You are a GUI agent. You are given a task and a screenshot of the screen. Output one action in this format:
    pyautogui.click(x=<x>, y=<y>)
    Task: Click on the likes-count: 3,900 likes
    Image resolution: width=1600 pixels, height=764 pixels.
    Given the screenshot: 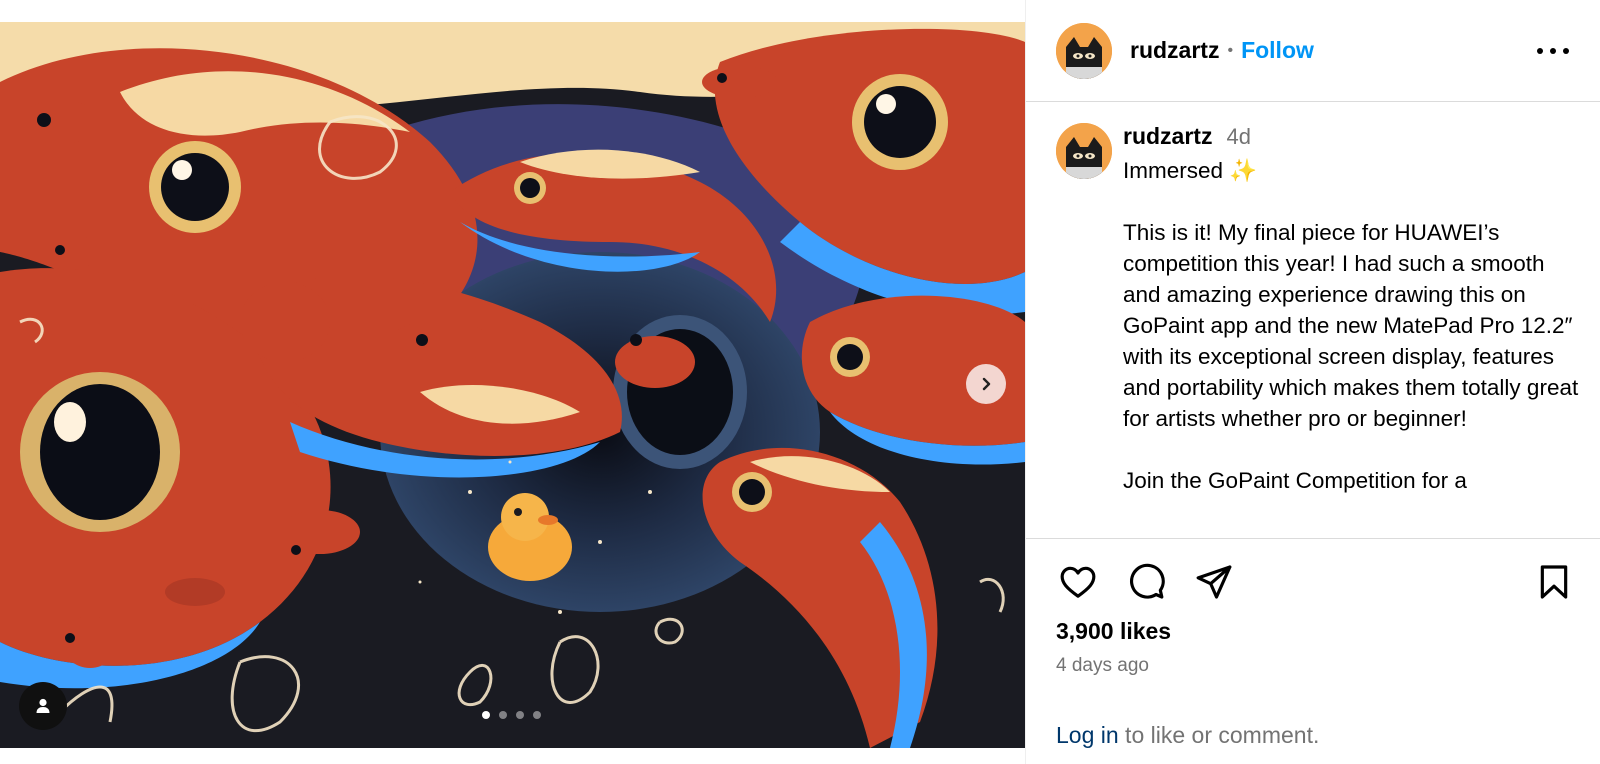 What is the action you would take?
    pyautogui.click(x=1113, y=631)
    